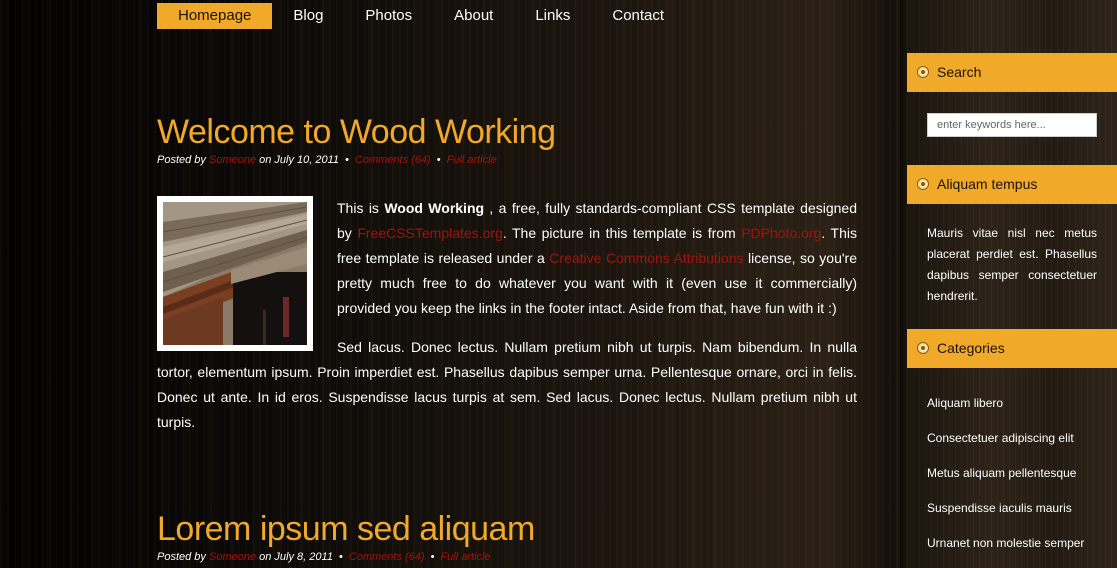 The image size is (1117, 568). Describe the element at coordinates (361, 208) in the screenshot. I see `paragraph-text: This is` at that location.